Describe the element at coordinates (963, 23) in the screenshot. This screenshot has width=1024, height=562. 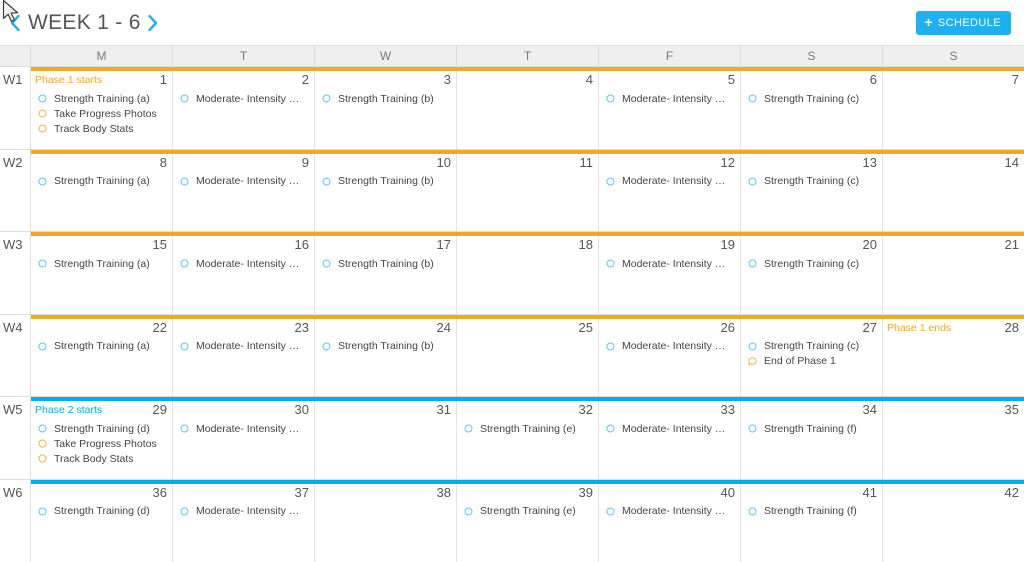
I see `add-schedule-button: + SCHEDULE` at that location.